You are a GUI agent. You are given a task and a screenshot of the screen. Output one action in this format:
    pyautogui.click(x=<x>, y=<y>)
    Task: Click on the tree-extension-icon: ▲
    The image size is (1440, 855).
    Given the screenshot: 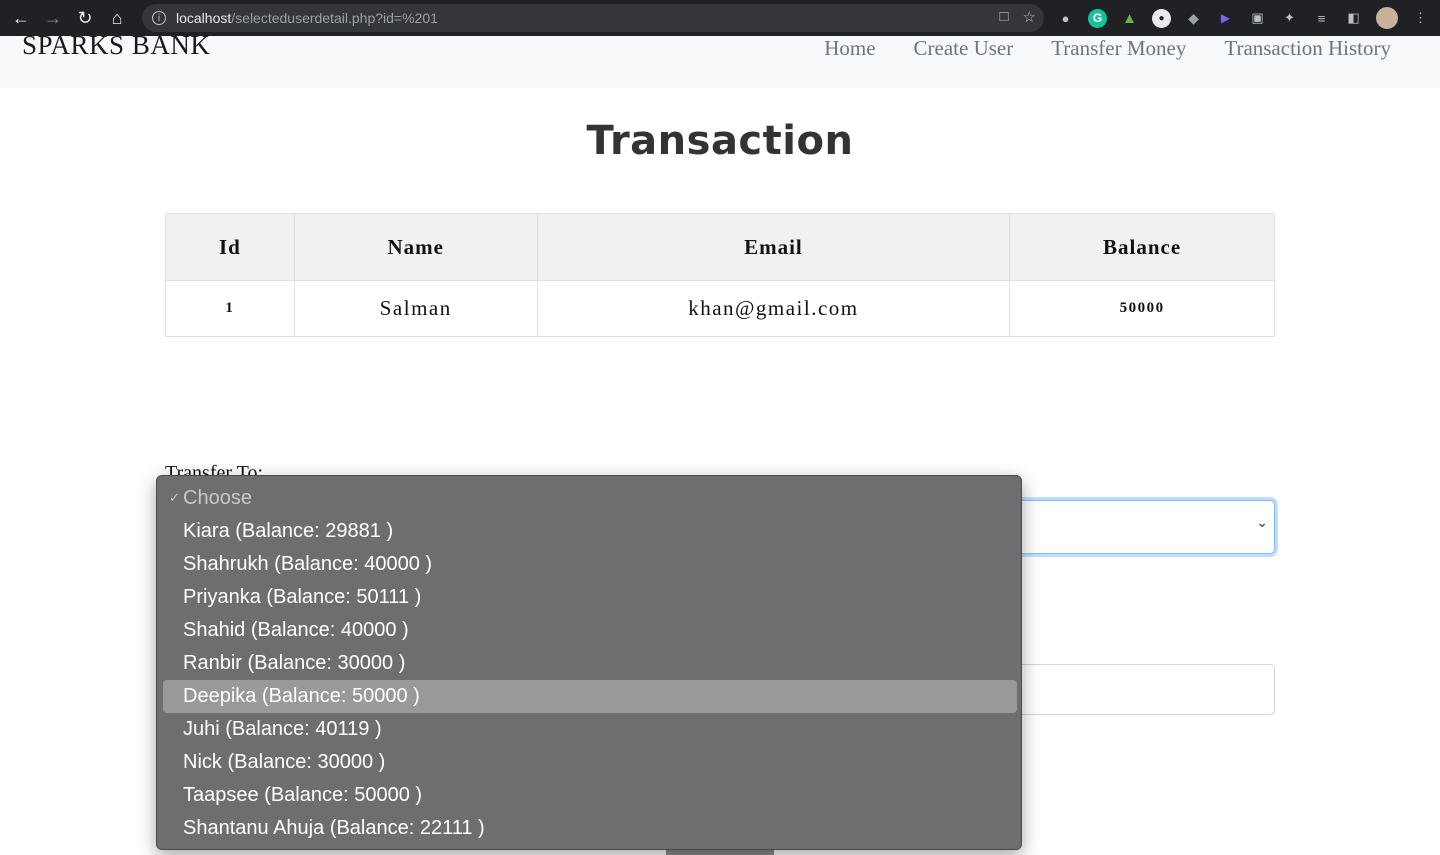 What is the action you would take?
    pyautogui.click(x=1129, y=18)
    